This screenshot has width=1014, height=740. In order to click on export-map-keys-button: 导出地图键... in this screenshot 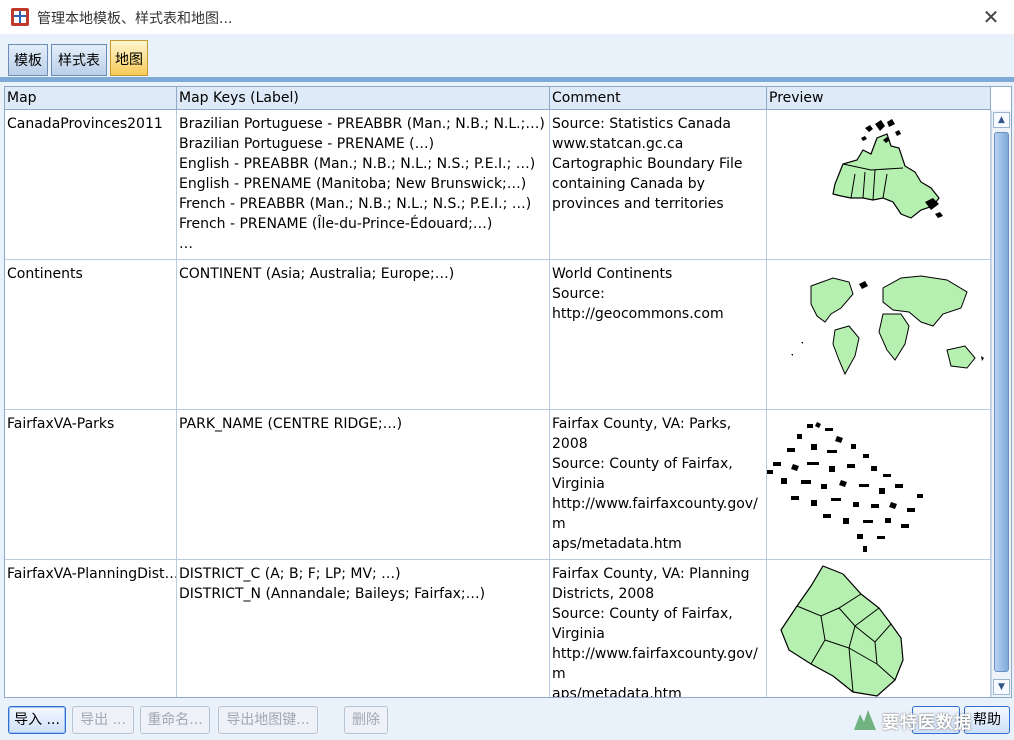, I will do `click(268, 720)`.